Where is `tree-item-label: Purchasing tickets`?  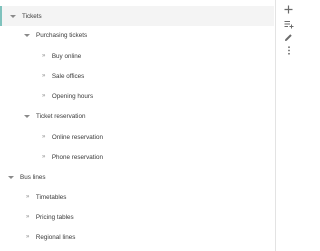
tree-item-label: Purchasing tickets is located at coordinates (62, 35).